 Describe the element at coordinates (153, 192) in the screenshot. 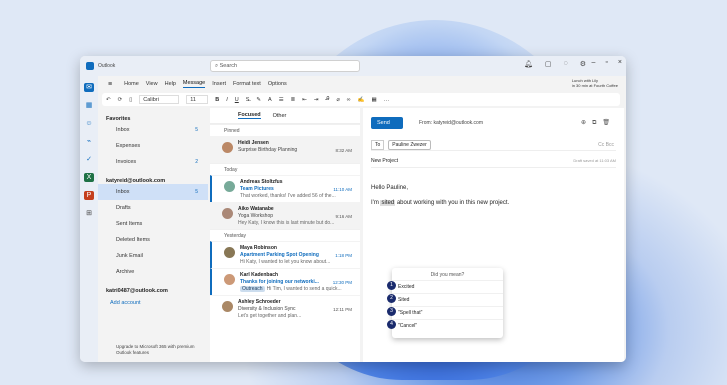

I see `folder-inbox: Inbox 5` at that location.